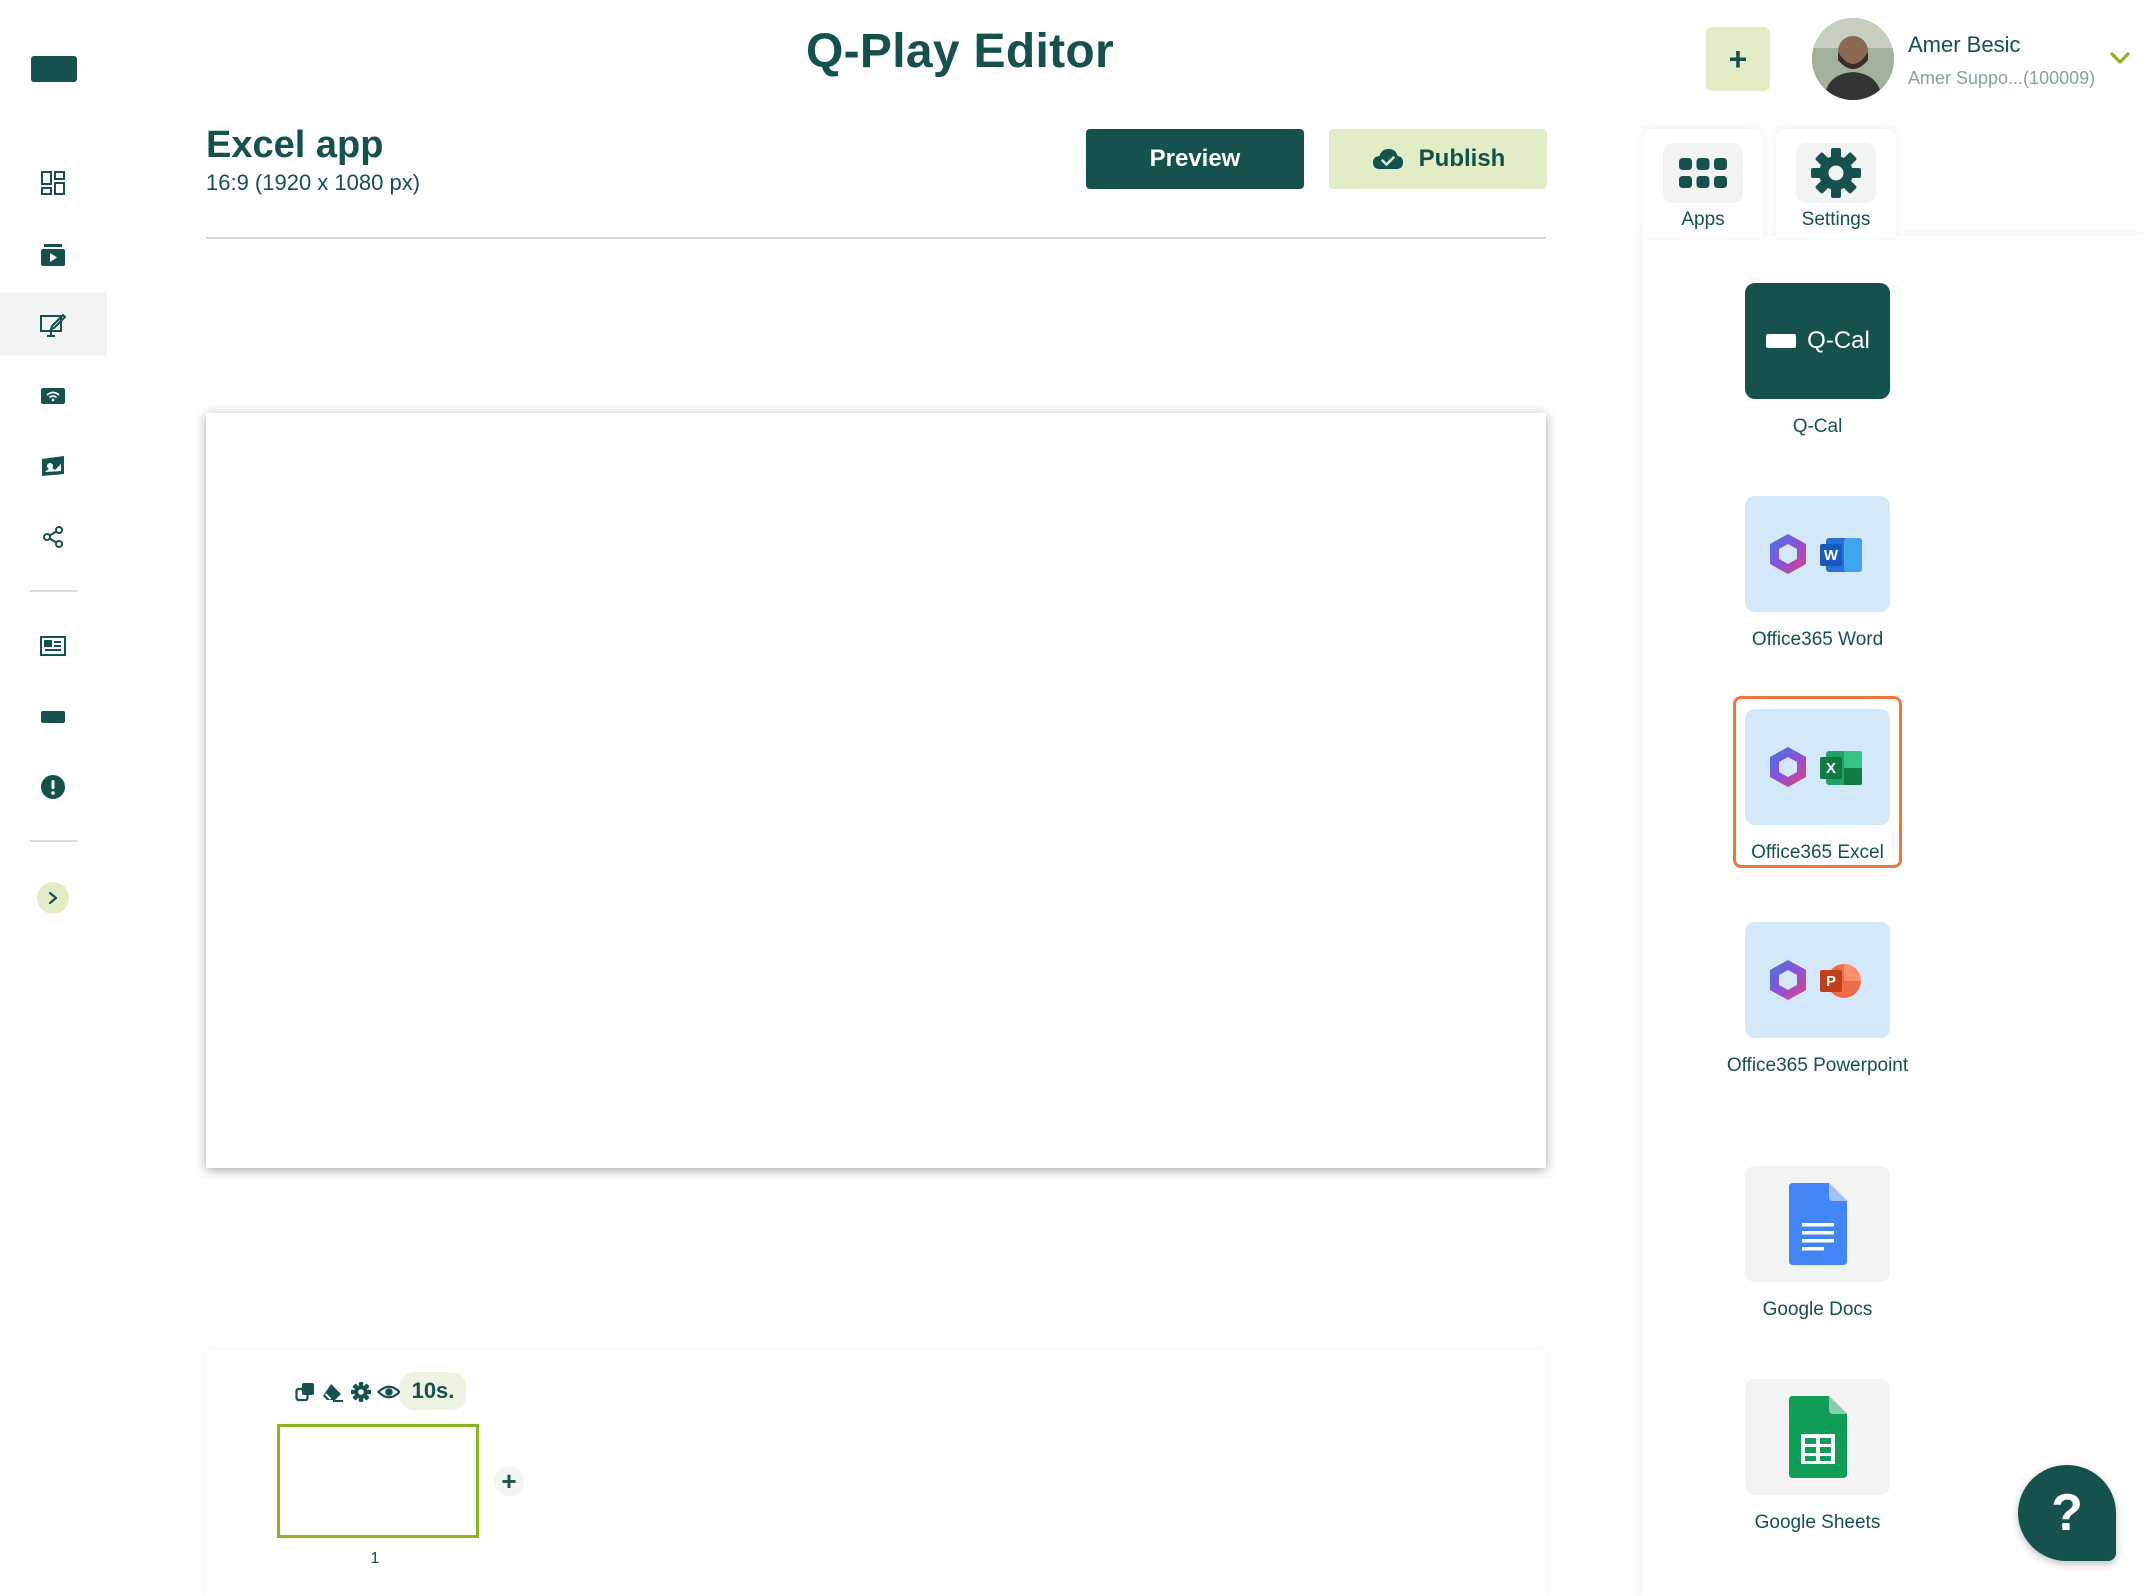 The width and height of the screenshot is (2150, 1596). Describe the element at coordinates (347, 1392) in the screenshot. I see `slide-toolbar` at that location.